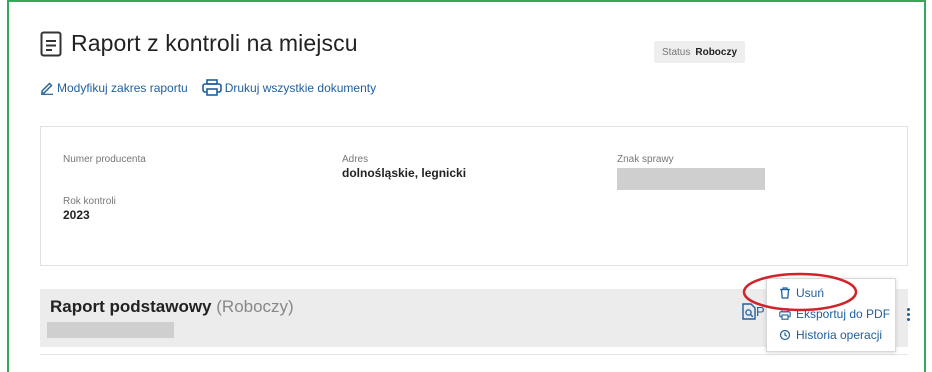 The width and height of the screenshot is (932, 372). Describe the element at coordinates (300, 87) in the screenshot. I see `print-all-label: Drukuj wszystkie dokumenty` at that location.